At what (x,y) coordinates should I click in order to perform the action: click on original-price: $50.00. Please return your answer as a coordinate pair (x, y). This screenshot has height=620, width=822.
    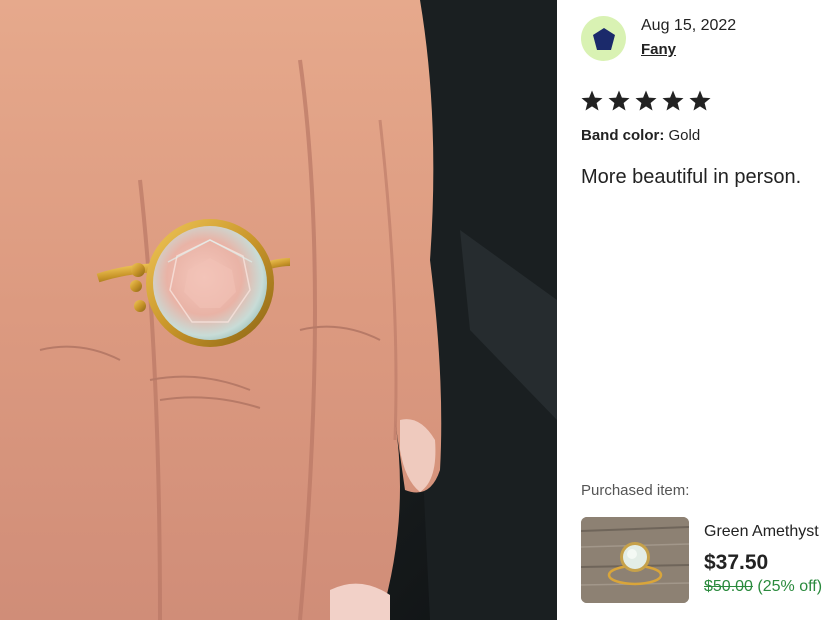
    Looking at the image, I should click on (728, 586).